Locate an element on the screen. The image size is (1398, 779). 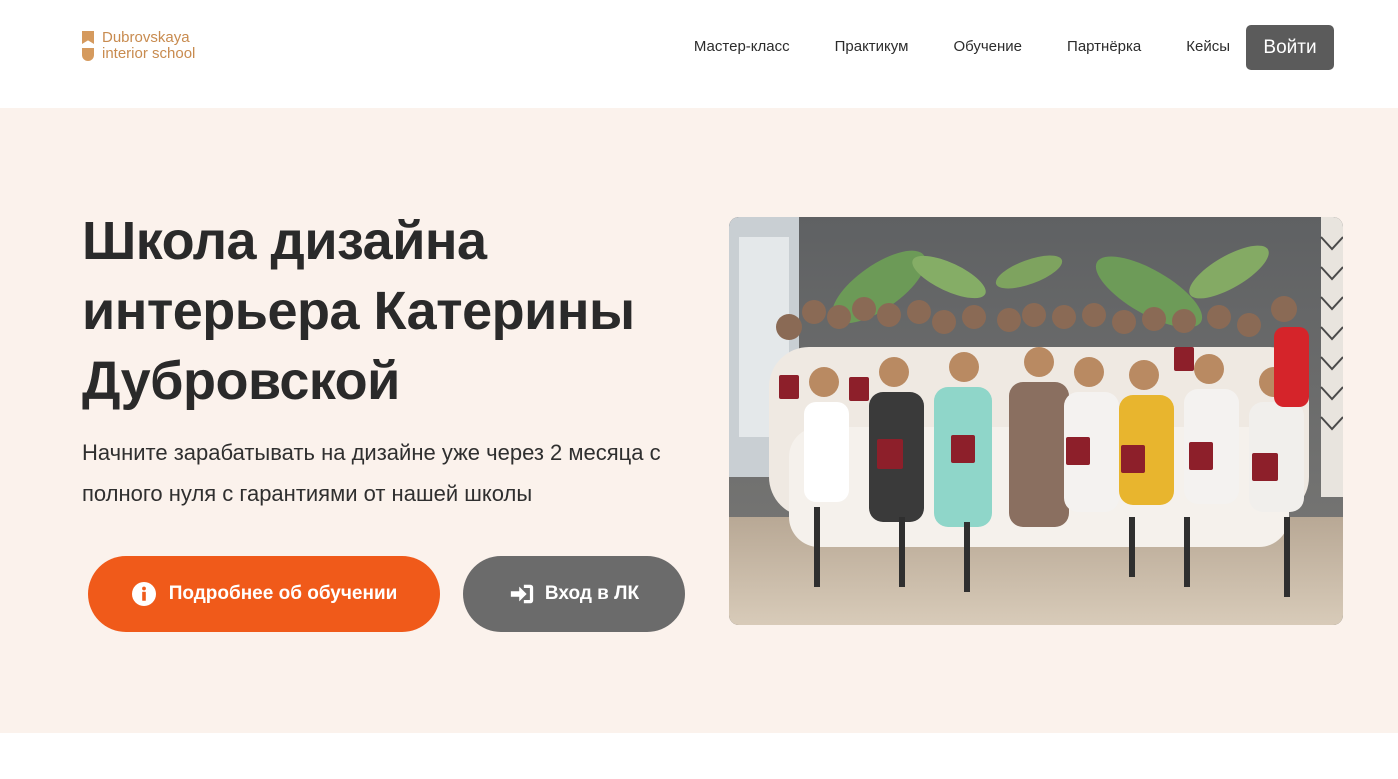
logo-line-2: interior school is located at coordinates (149, 53).